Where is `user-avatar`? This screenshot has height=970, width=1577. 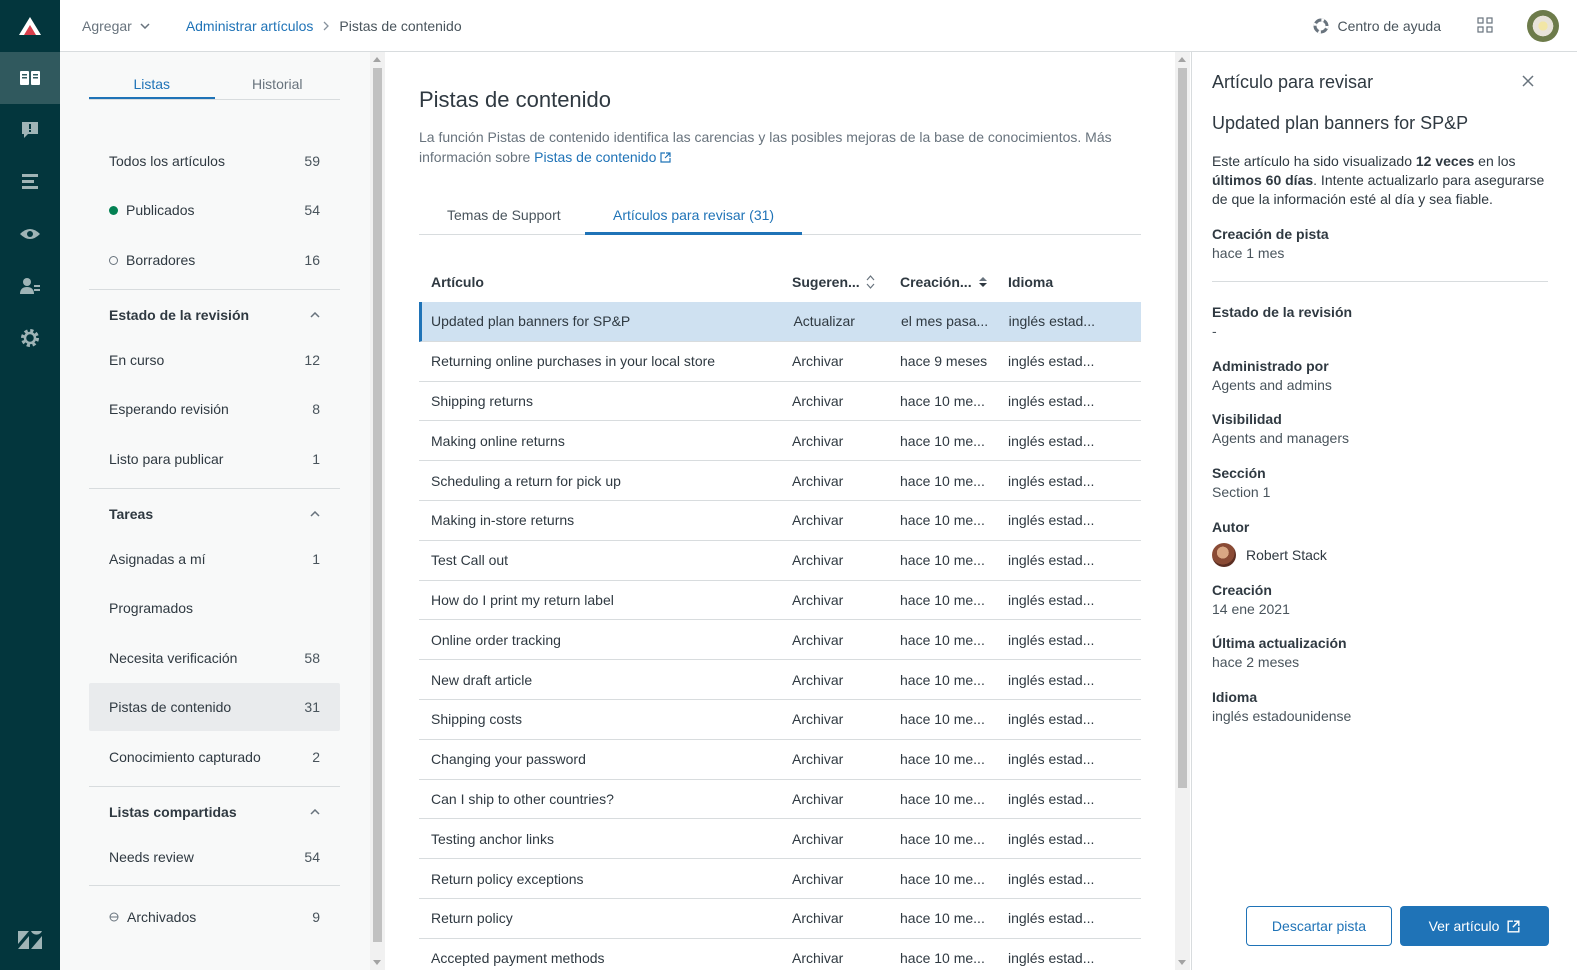 user-avatar is located at coordinates (1543, 26).